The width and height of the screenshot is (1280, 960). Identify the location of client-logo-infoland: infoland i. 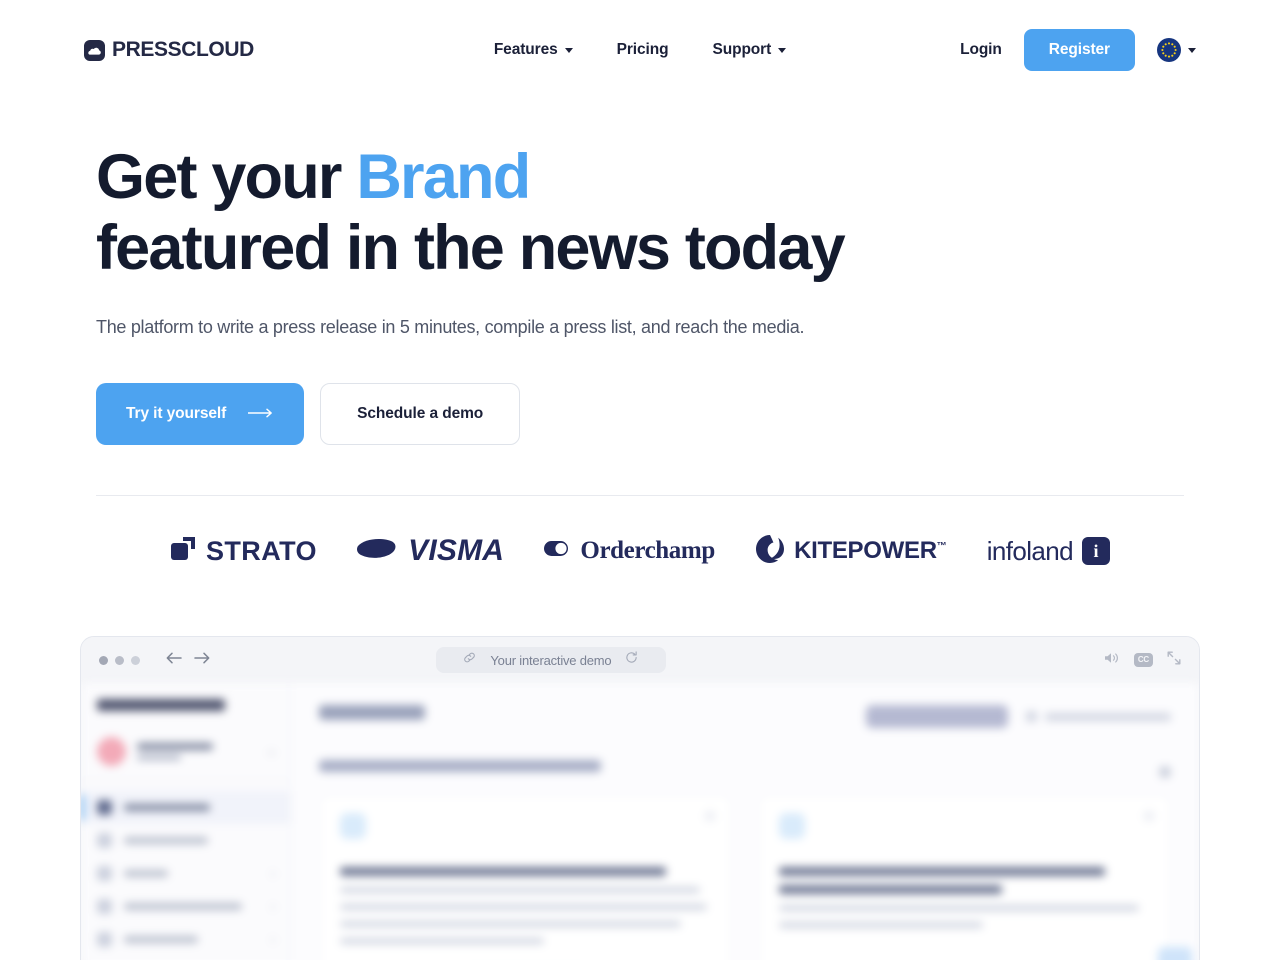
(1048, 551).